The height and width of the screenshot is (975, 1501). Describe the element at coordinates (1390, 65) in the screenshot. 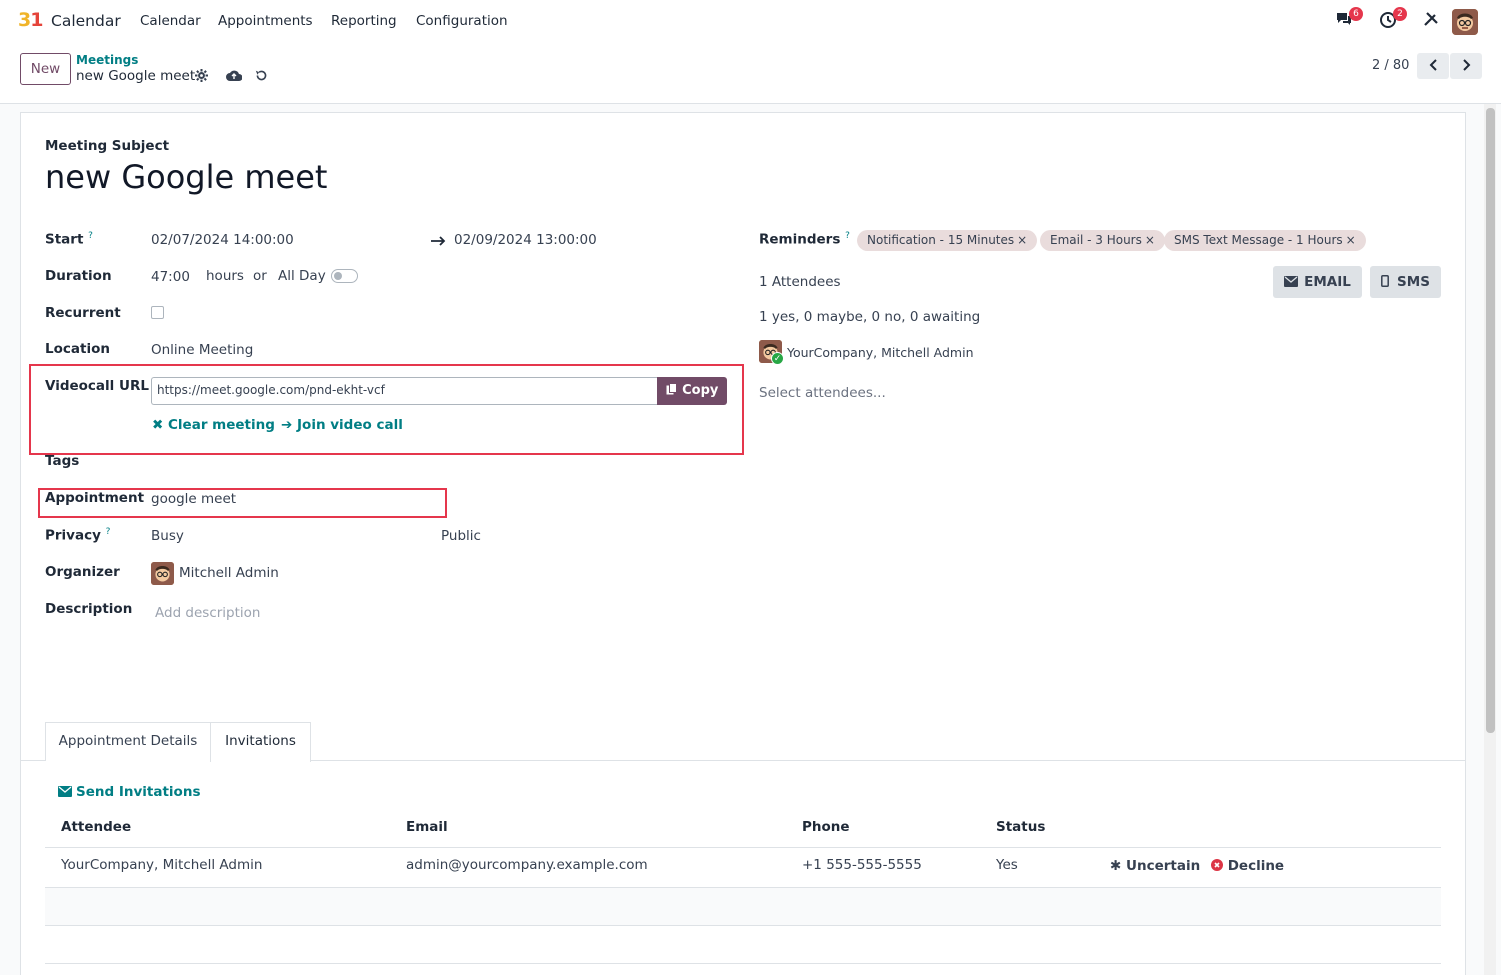

I see `pager-value: 2 / 80` at that location.